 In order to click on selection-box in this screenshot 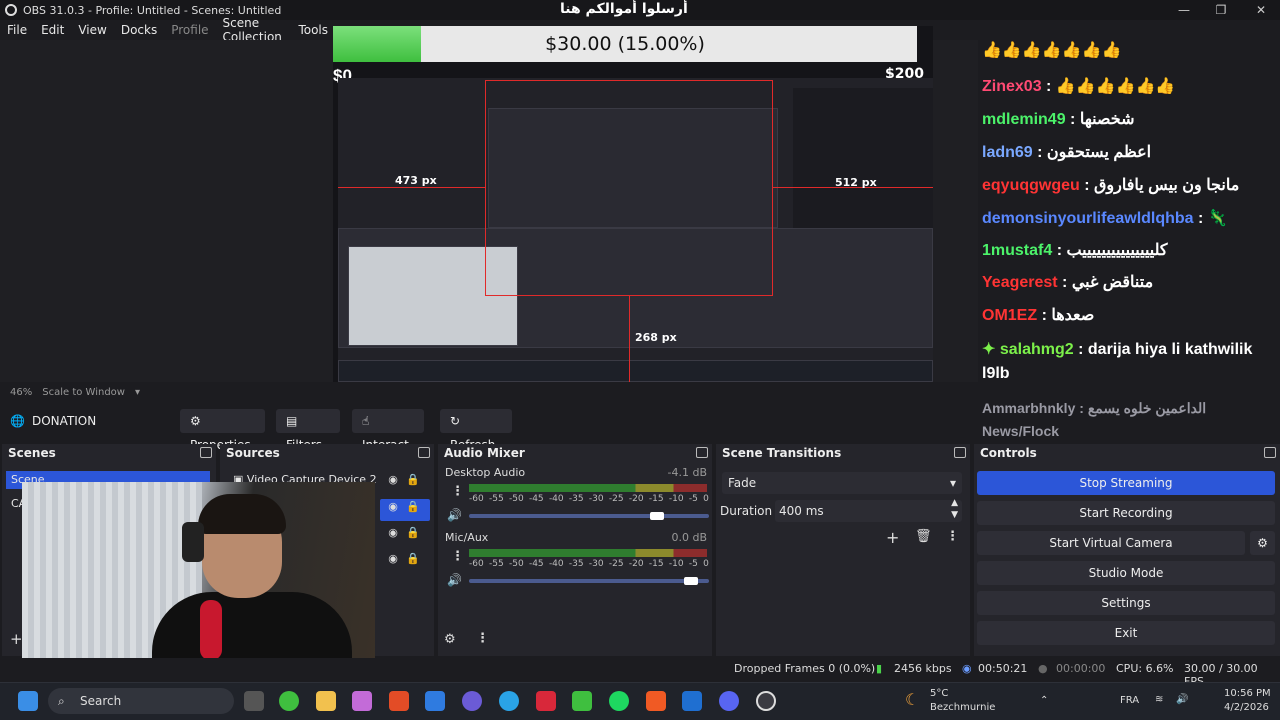, I will do `click(629, 188)`.